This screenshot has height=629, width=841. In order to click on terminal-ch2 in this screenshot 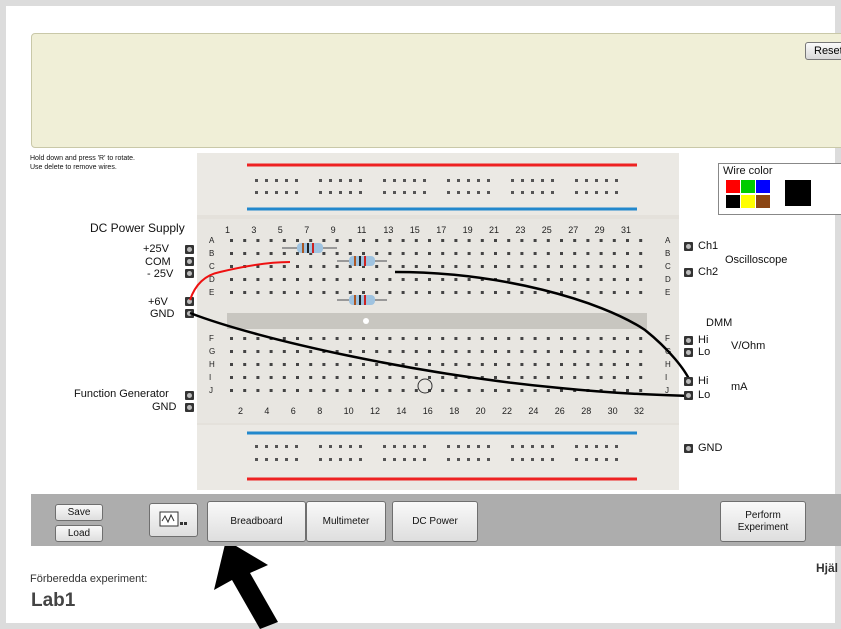, I will do `click(688, 272)`.